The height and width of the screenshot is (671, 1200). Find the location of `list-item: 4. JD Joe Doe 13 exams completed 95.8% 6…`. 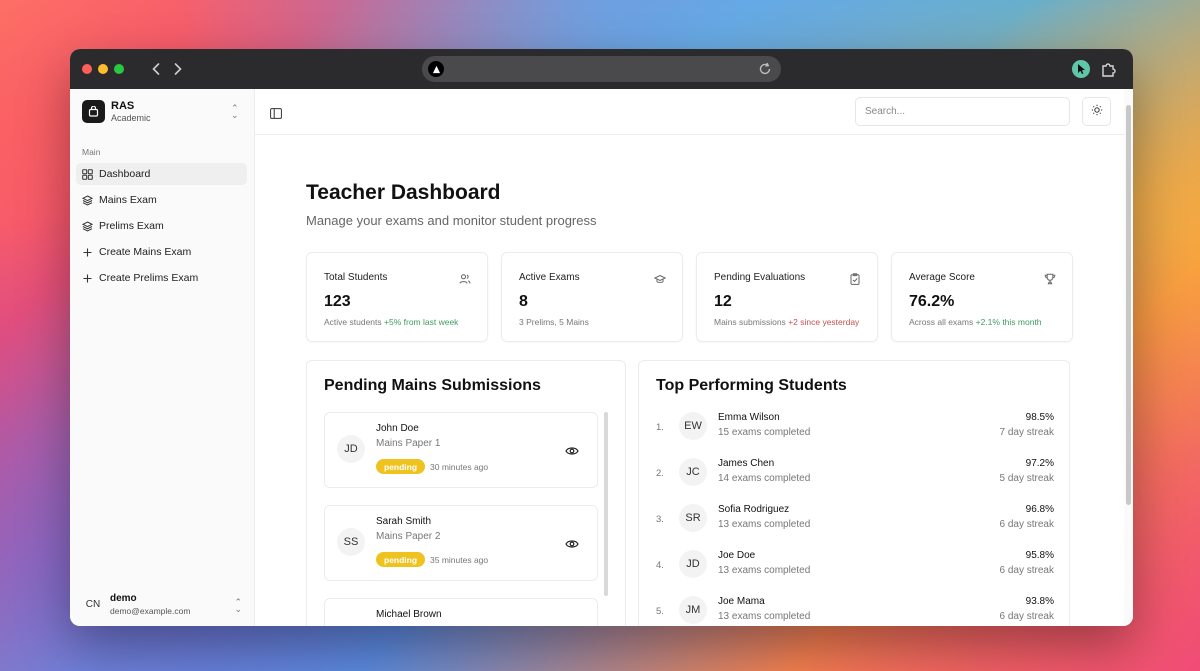

list-item: 4. JD Joe Doe 13 exams completed 95.8% 6… is located at coordinates (855, 573).